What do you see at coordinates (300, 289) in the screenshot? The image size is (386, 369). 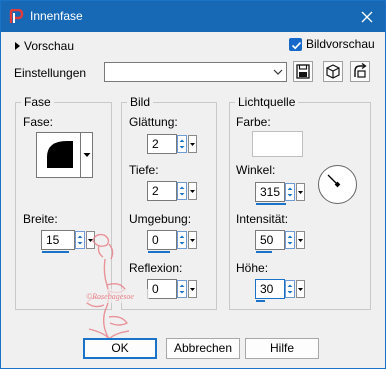 I see `hoehe-popout` at bounding box center [300, 289].